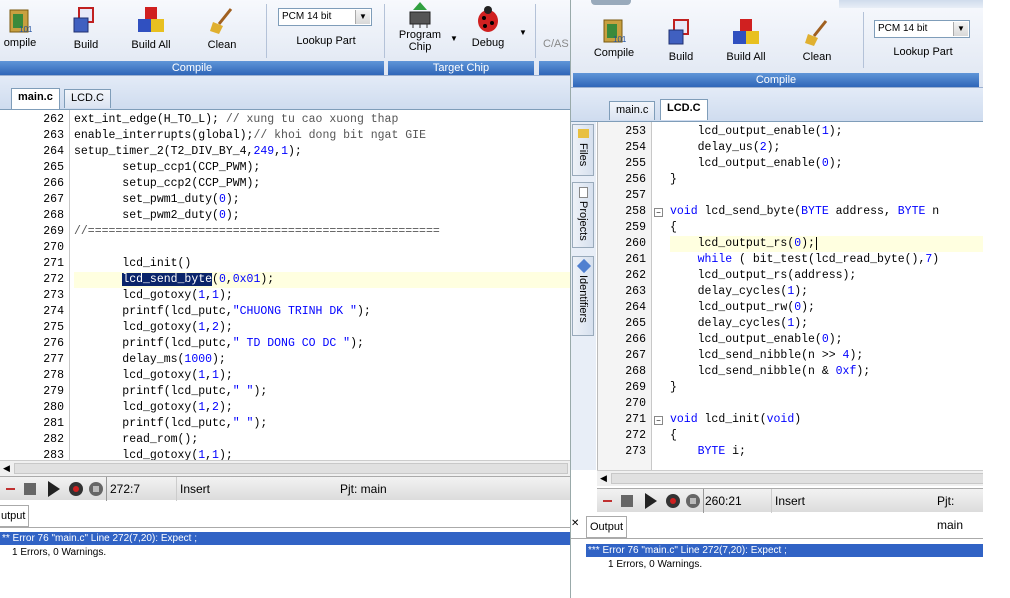  Describe the element at coordinates (20, 27) in the screenshot. I see `compile-button: 101 ompile` at that location.